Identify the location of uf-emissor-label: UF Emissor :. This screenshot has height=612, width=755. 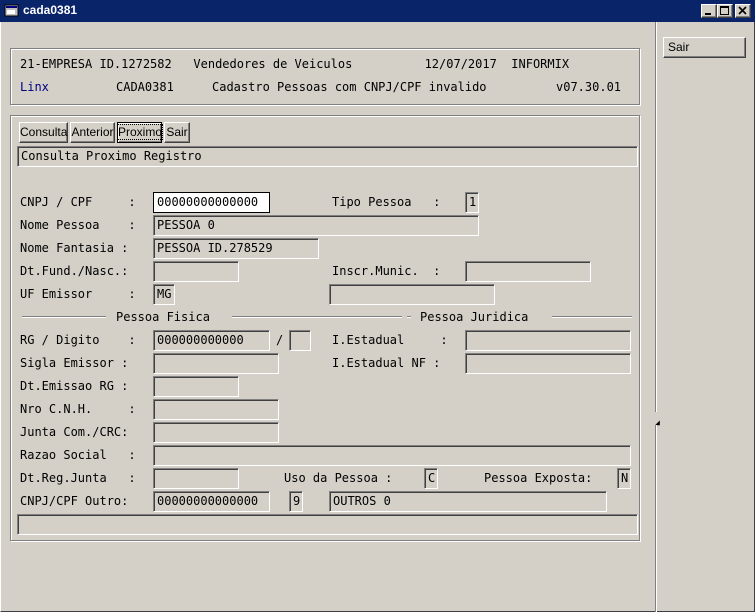
(78, 294).